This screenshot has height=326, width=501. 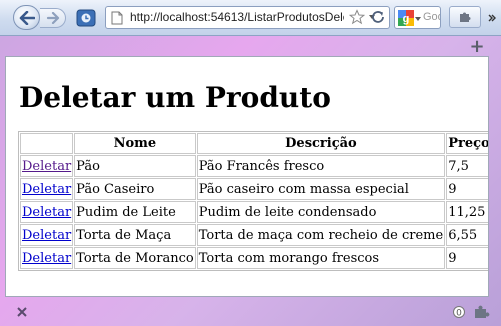 What do you see at coordinates (47, 143) in the screenshot?
I see `column-header-action` at bounding box center [47, 143].